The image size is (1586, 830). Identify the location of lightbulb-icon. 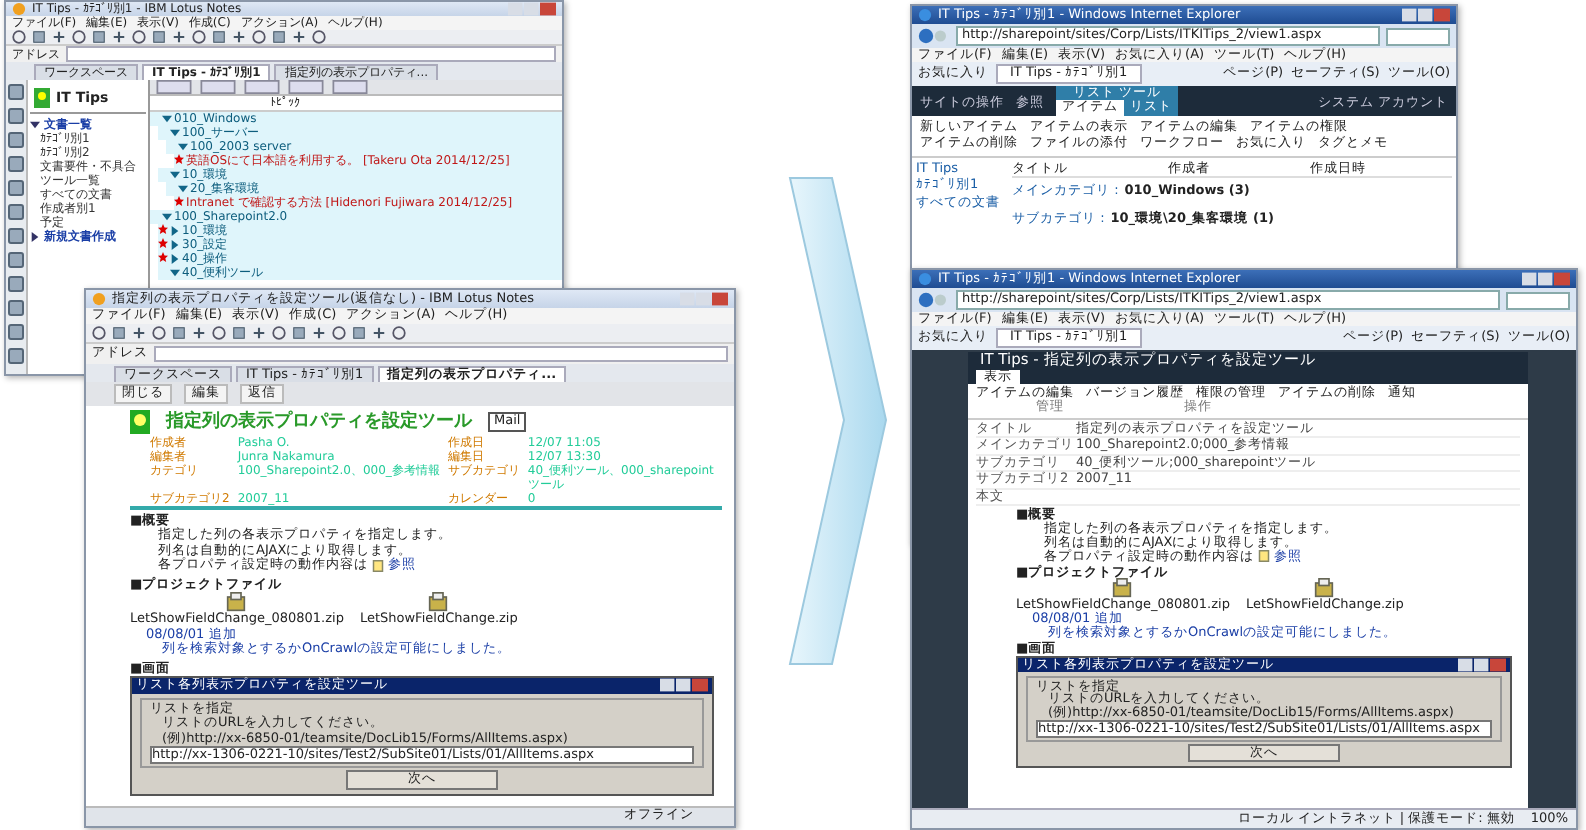
(140, 421).